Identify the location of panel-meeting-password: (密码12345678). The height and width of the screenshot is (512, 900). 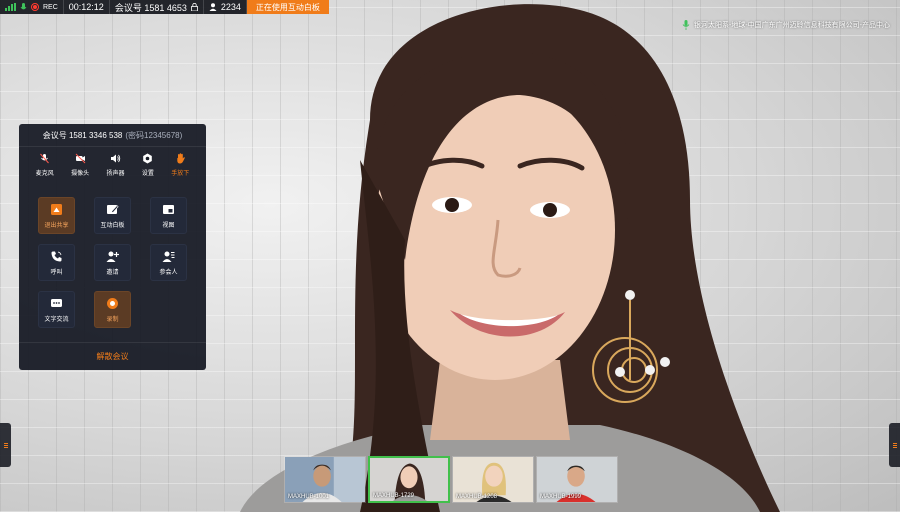
(154, 135).